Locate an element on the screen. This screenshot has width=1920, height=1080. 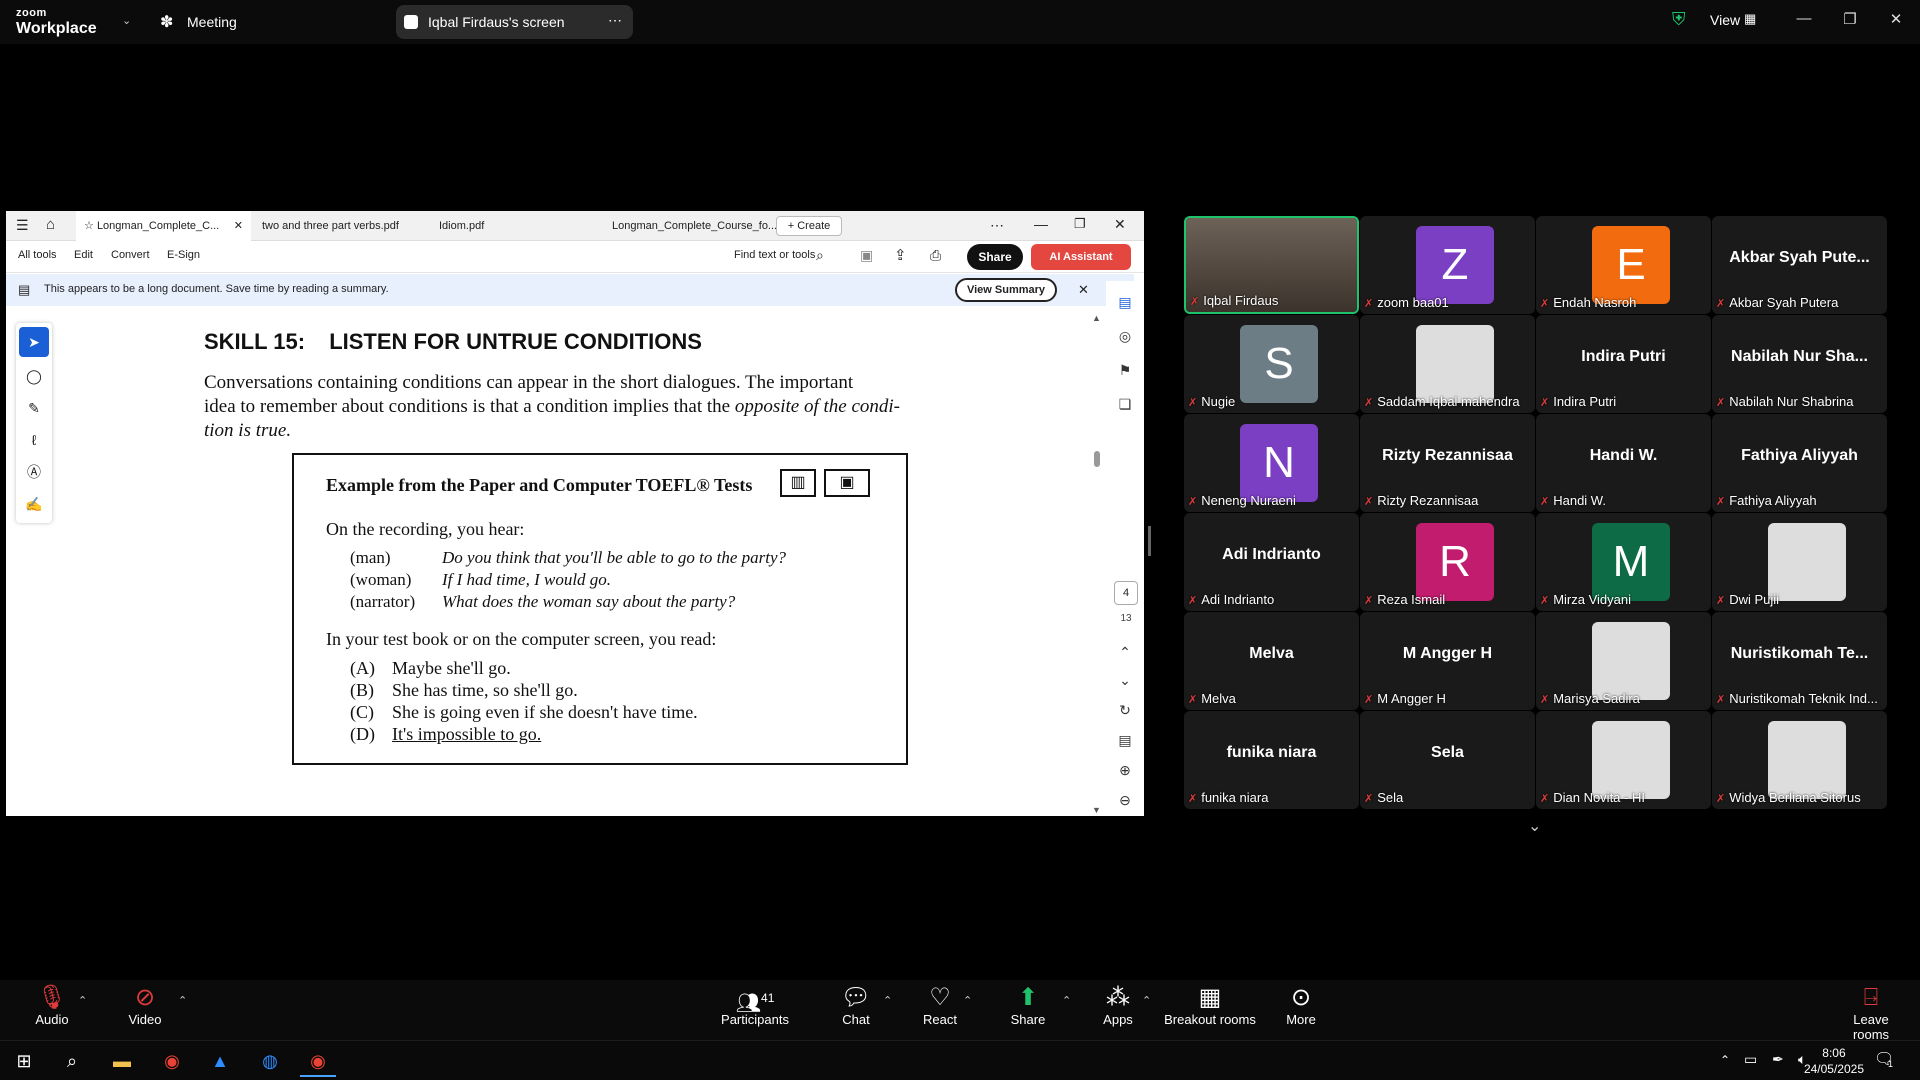
comment-icon: ◯ is located at coordinates (34, 376).